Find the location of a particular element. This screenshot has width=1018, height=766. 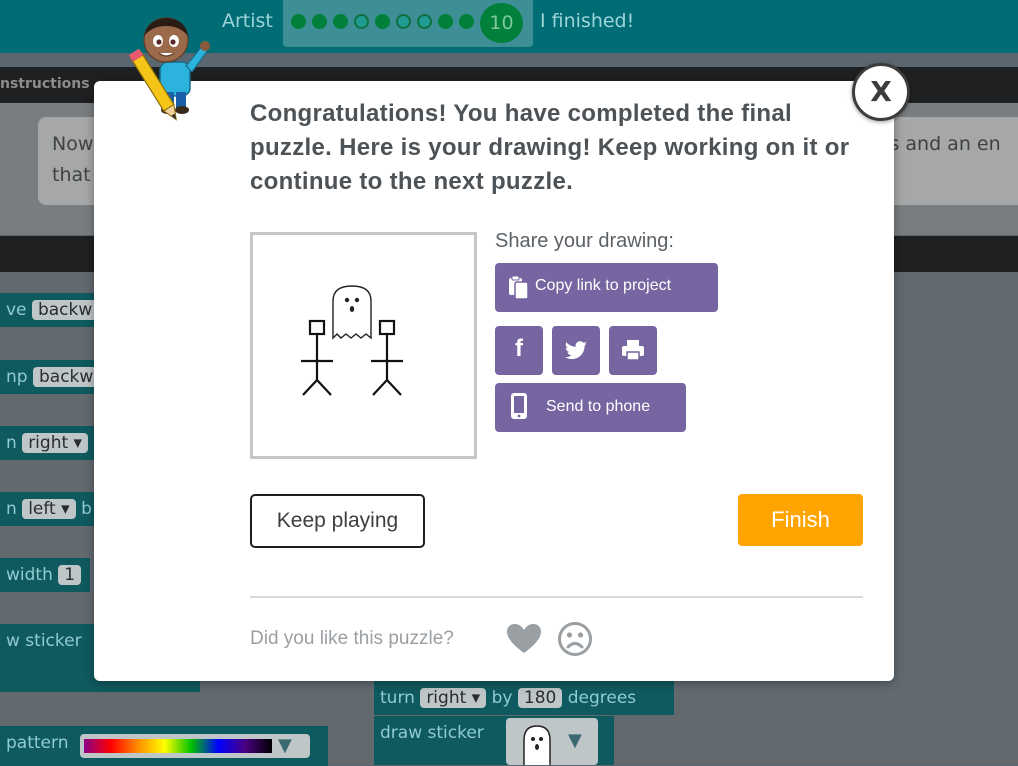

current-level-badge: 10 is located at coordinates (501, 23).